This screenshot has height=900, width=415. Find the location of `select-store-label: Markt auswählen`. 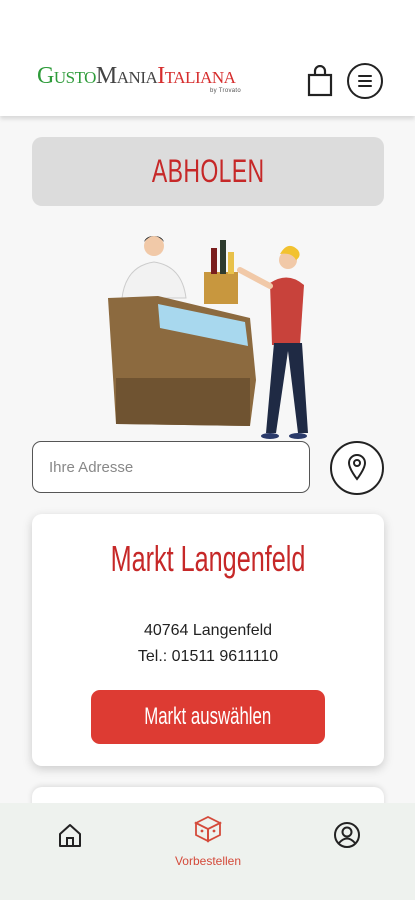

select-store-label: Markt auswählen is located at coordinates (208, 716).